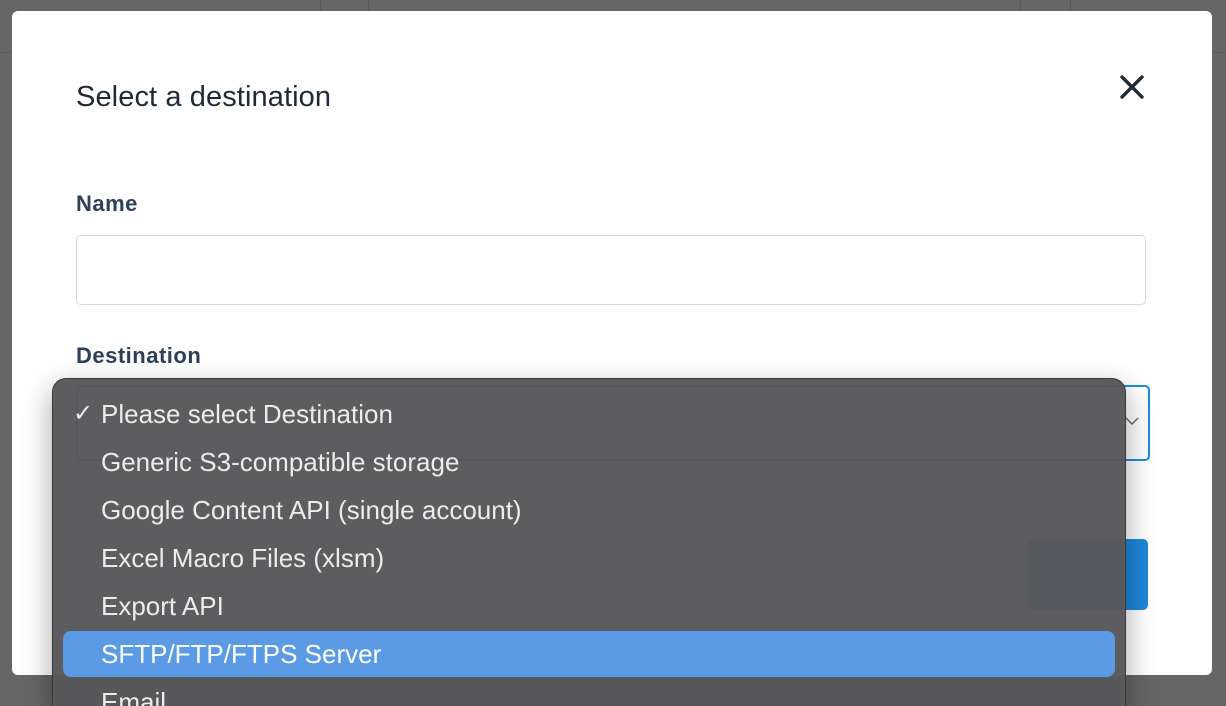 The image size is (1226, 706). Describe the element at coordinates (589, 510) in the screenshot. I see `dropdown-option: Google Content API (single account)` at that location.